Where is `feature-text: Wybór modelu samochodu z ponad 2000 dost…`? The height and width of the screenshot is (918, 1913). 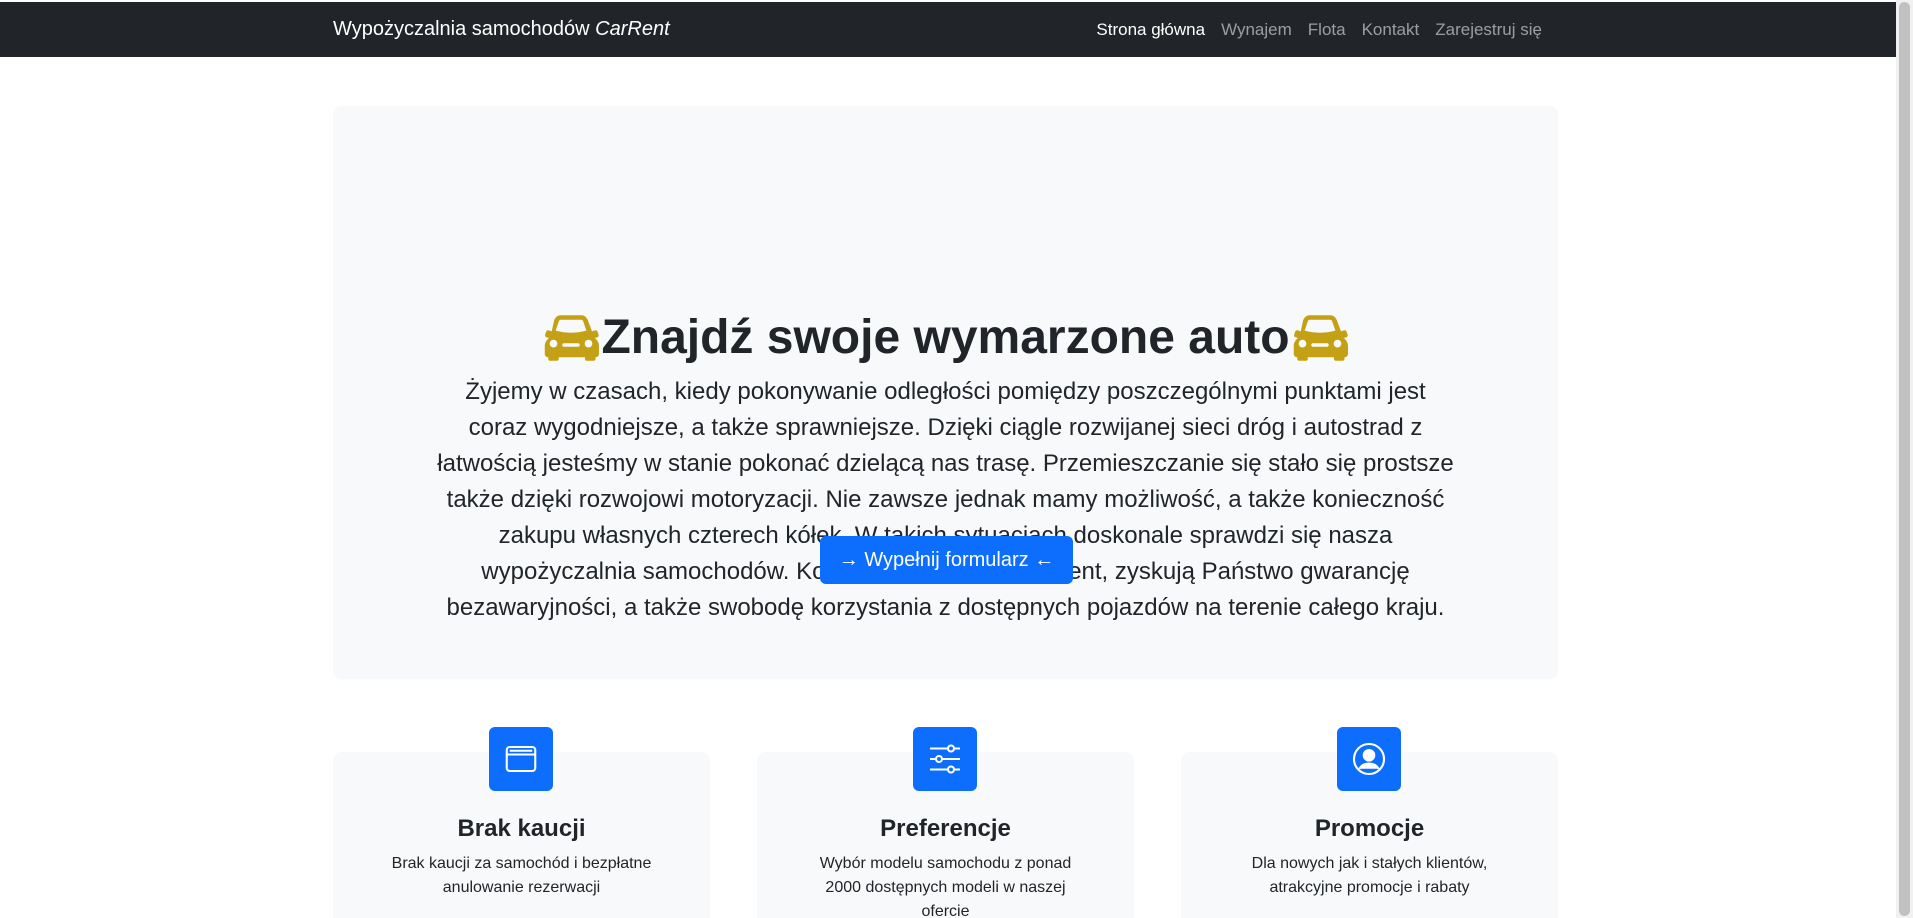 feature-text: Wybór modelu samochodu z ponad 2000 dost… is located at coordinates (945, 886).